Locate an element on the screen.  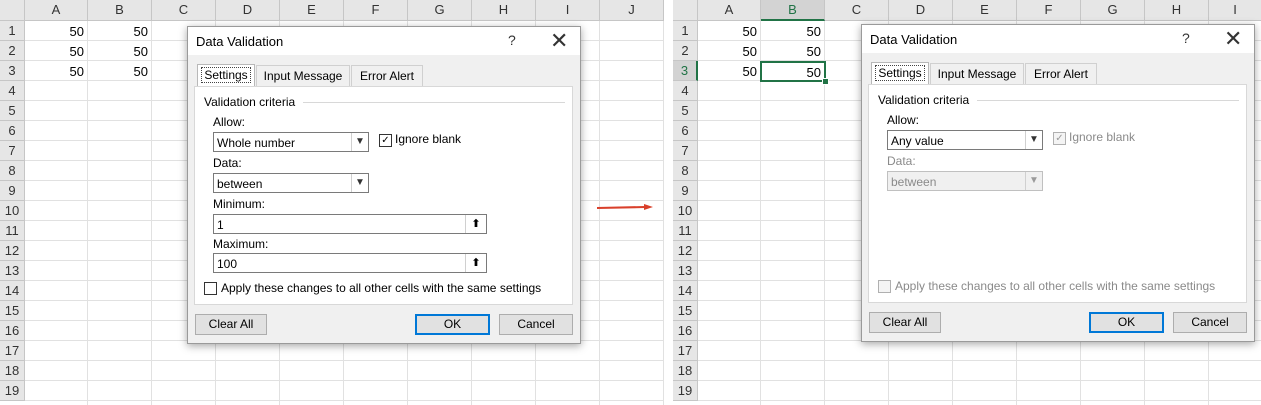
allow-dropdown: Any value ▼ is located at coordinates (965, 140).